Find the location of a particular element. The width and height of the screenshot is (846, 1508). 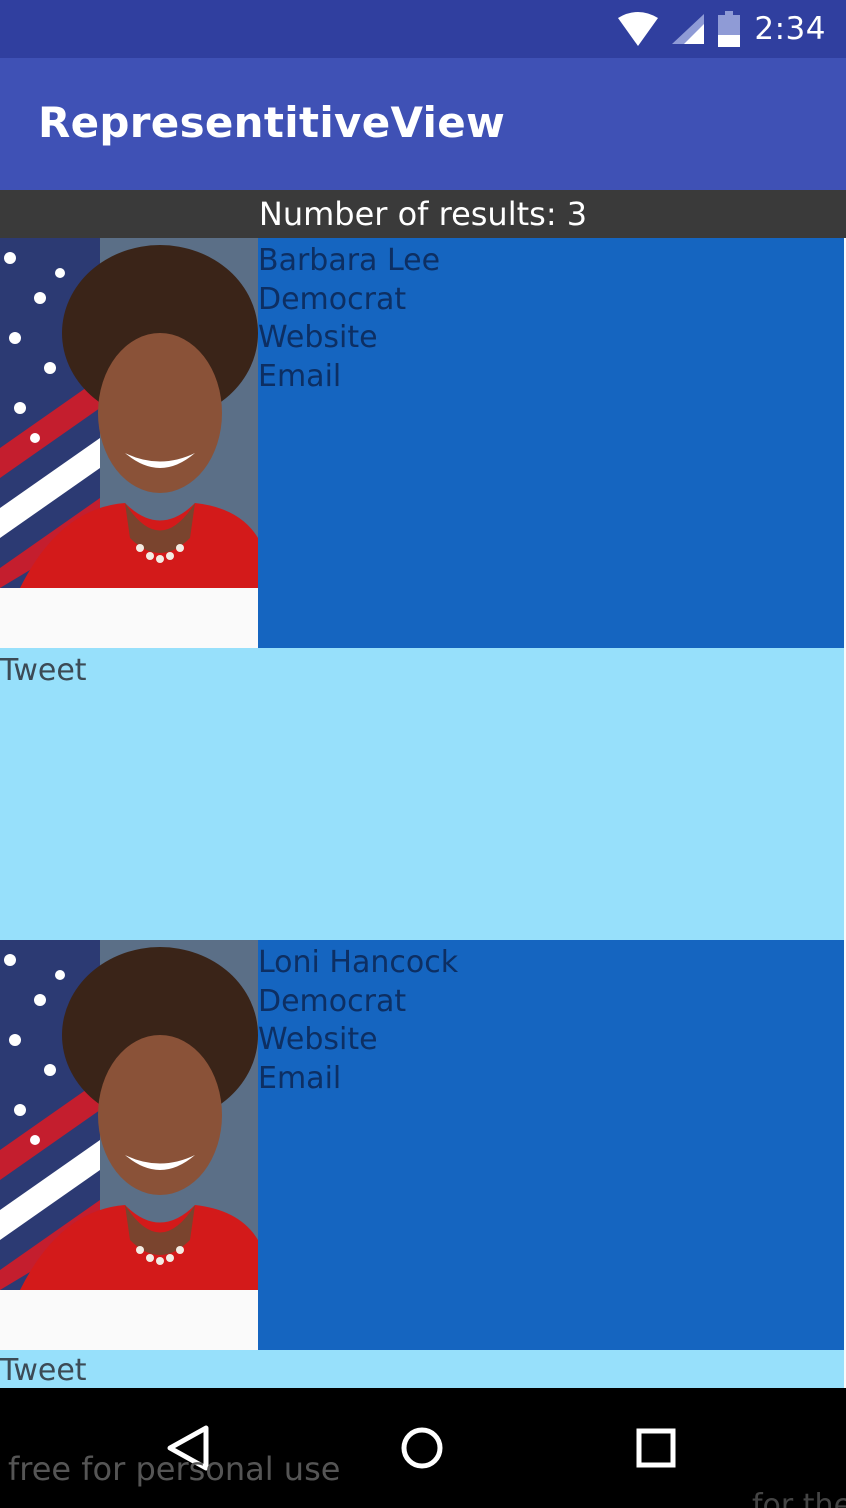

recents-icon is located at coordinates (656, 1448).